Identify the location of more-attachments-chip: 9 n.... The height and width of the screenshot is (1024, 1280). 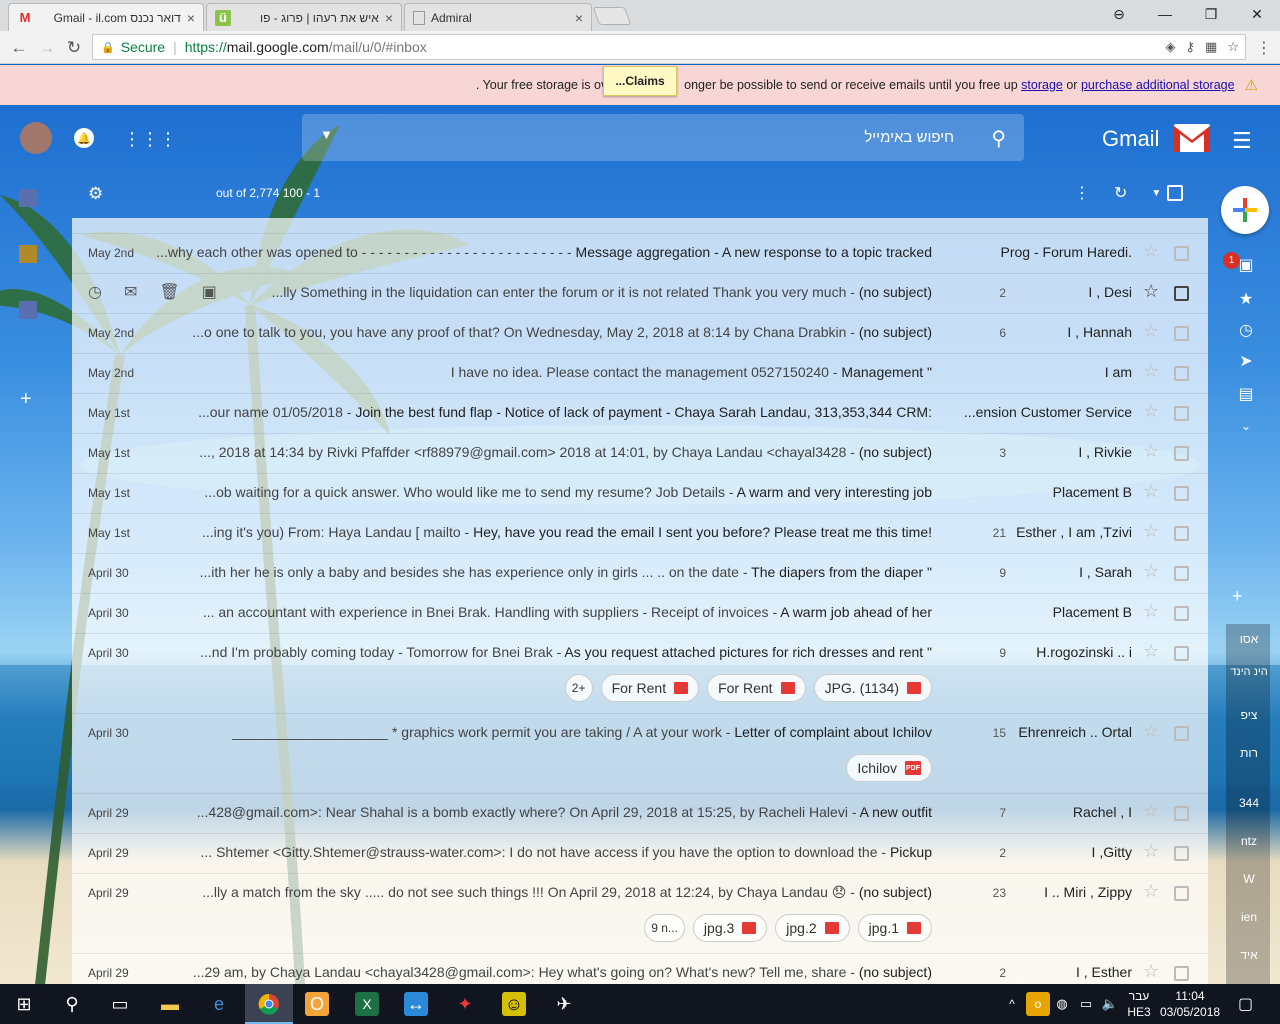
(664, 928).